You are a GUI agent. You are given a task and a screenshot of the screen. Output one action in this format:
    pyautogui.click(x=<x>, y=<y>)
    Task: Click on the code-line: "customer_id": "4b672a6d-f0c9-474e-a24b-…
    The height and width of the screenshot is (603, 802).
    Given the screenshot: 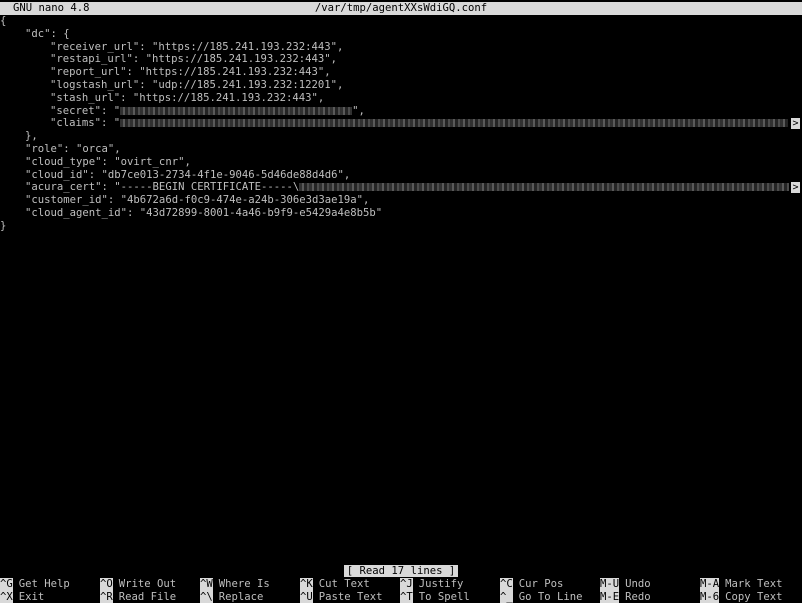 What is the action you would take?
    pyautogui.click(x=401, y=200)
    